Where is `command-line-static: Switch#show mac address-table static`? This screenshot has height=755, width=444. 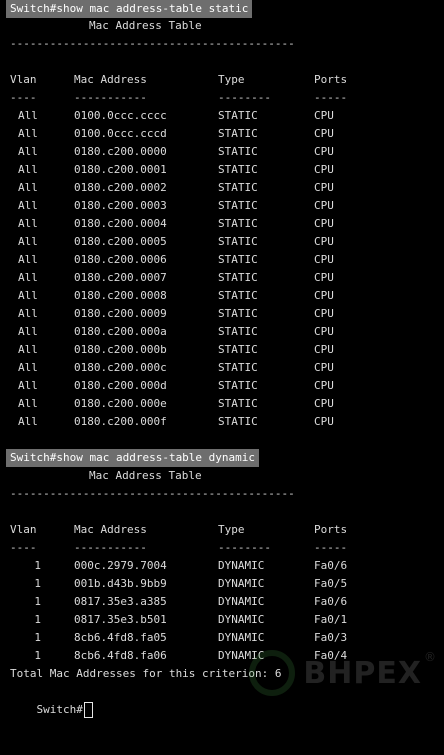 command-line-static: Switch#show mac address-table static is located at coordinates (129, 9).